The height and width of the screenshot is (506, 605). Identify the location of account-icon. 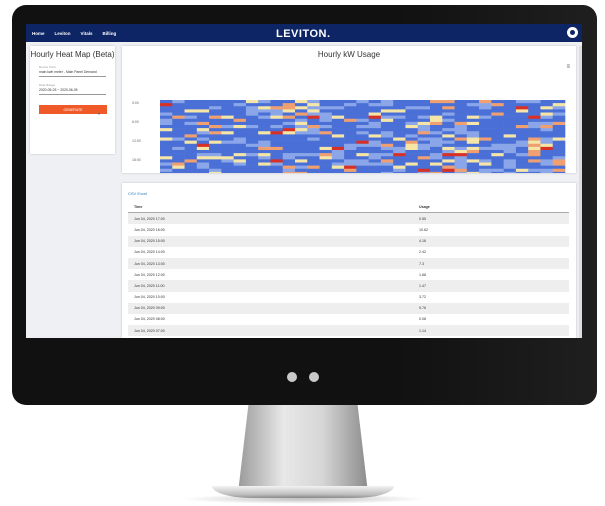
(572, 32).